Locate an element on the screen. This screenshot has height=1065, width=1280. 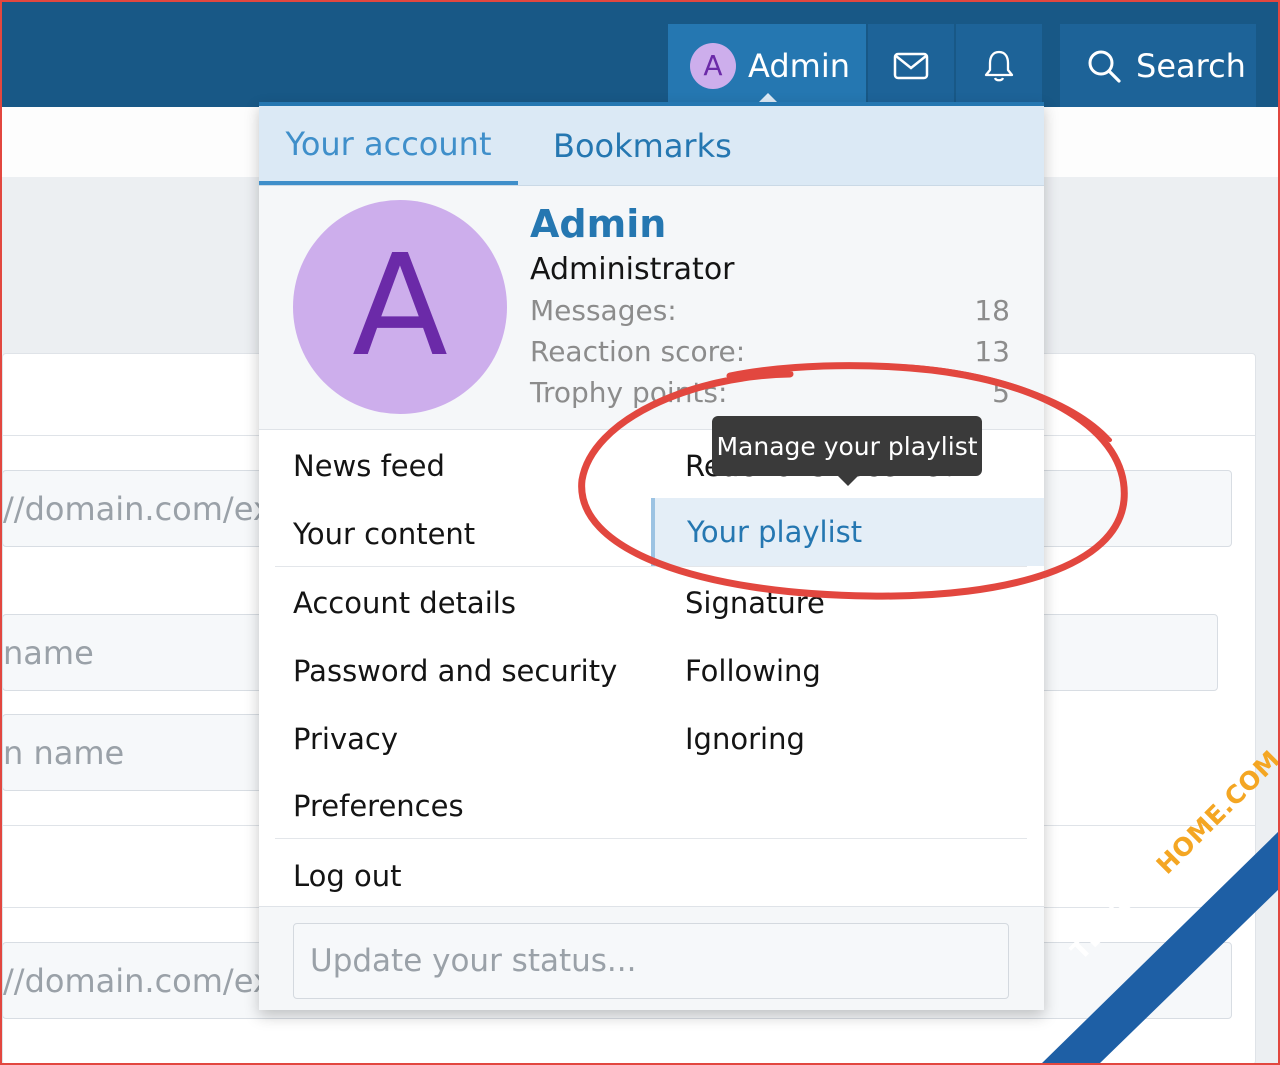
website-field-value: //domain.com/exa is located at coordinates (147, 508).